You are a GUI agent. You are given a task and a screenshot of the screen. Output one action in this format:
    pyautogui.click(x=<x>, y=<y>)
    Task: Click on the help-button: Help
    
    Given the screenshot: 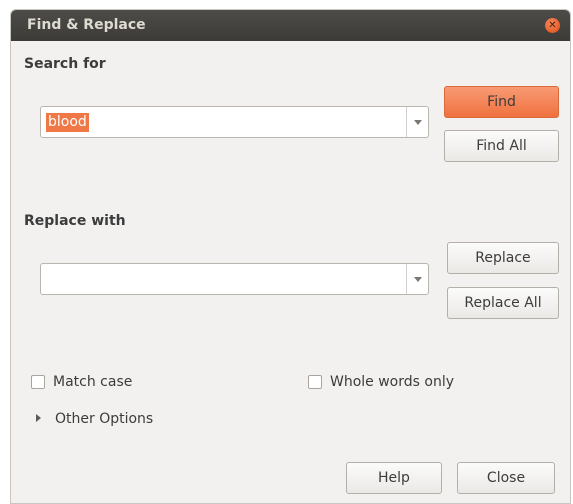 What is the action you would take?
    pyautogui.click(x=394, y=478)
    